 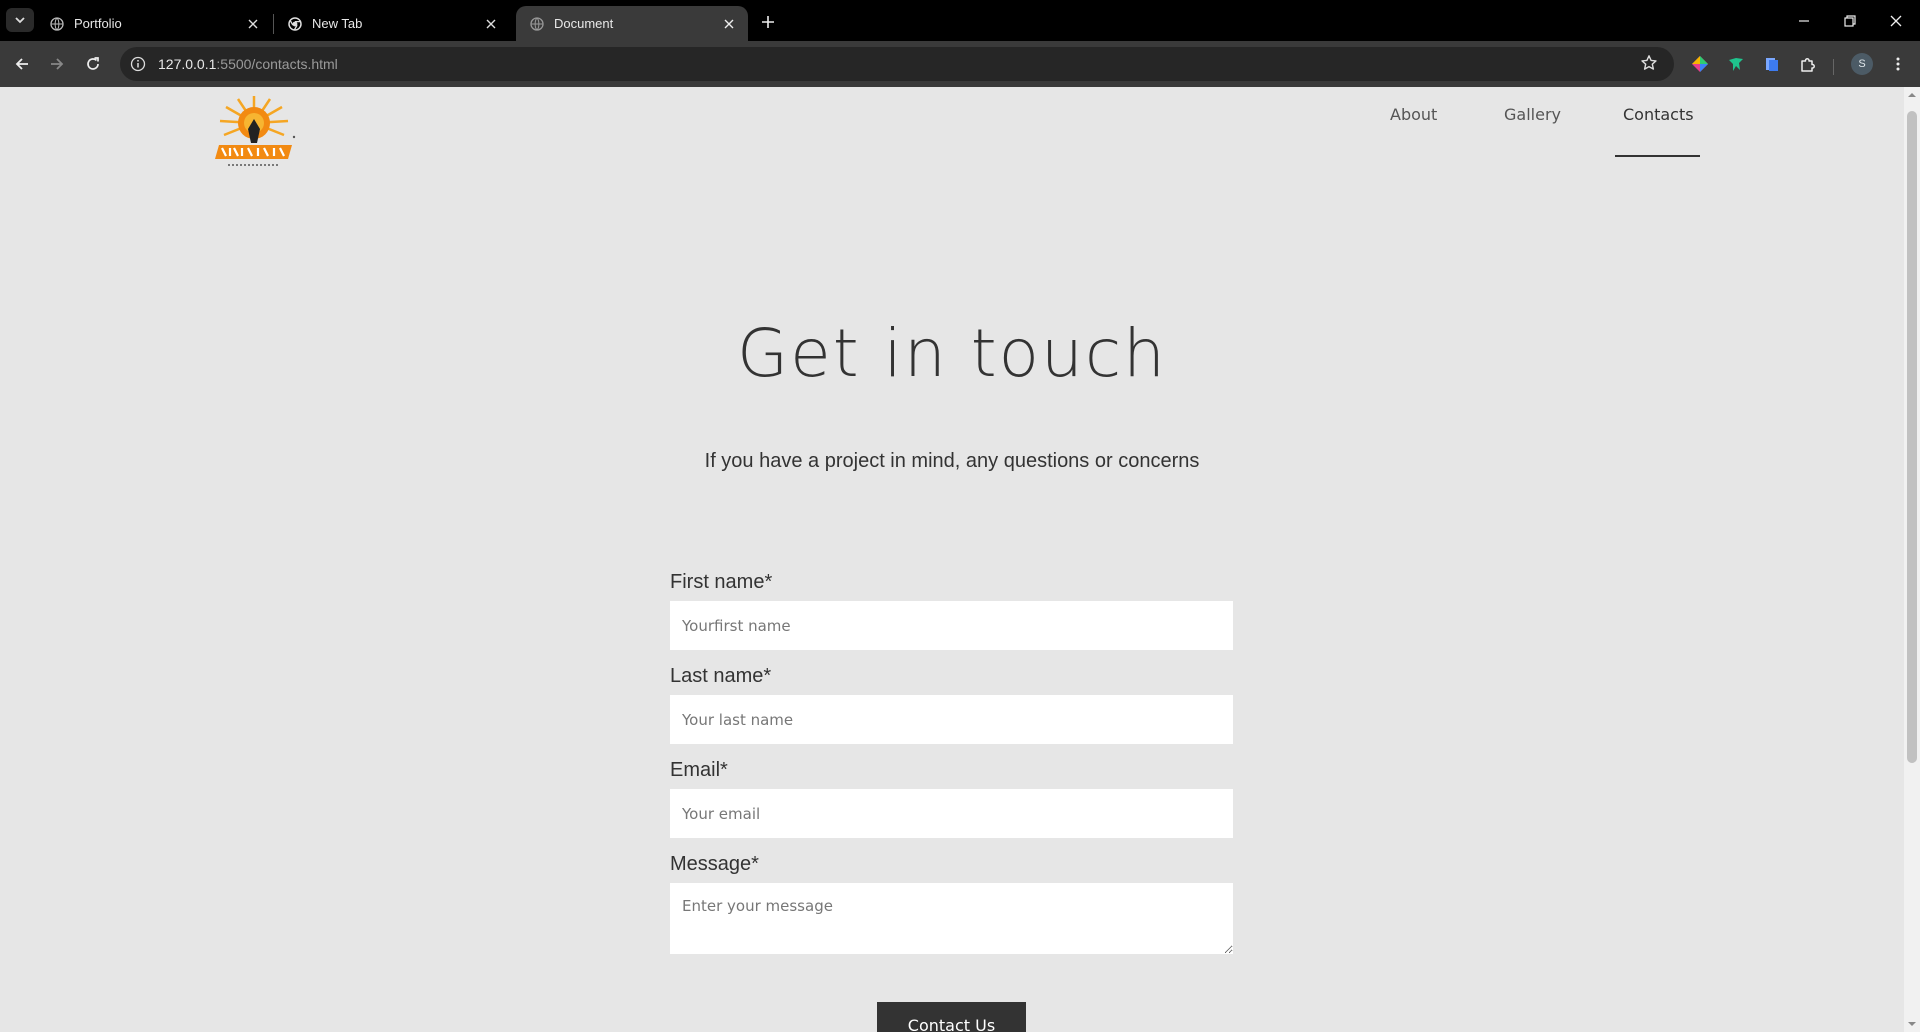 I want to click on reload-icon, so click(x=93, y=63).